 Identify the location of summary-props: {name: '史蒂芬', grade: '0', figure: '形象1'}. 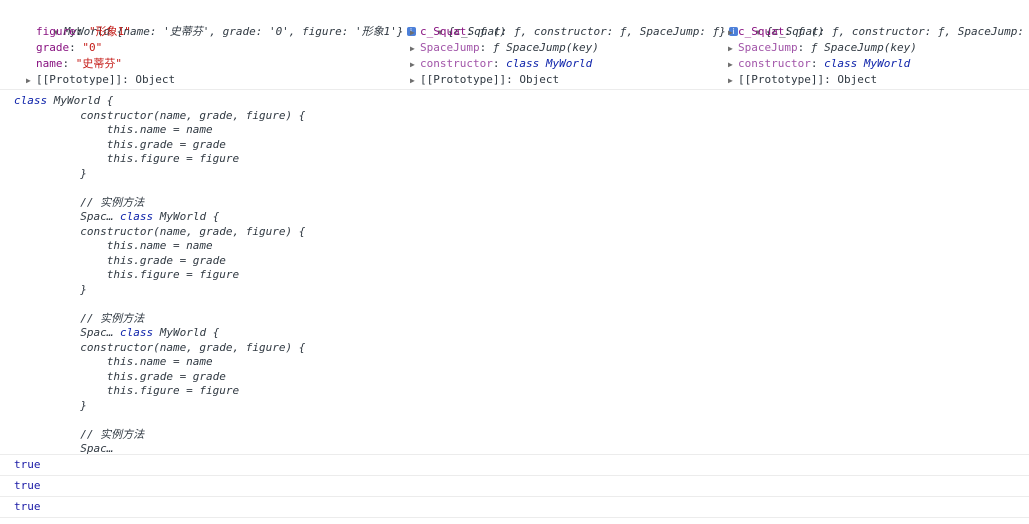
(260, 31).